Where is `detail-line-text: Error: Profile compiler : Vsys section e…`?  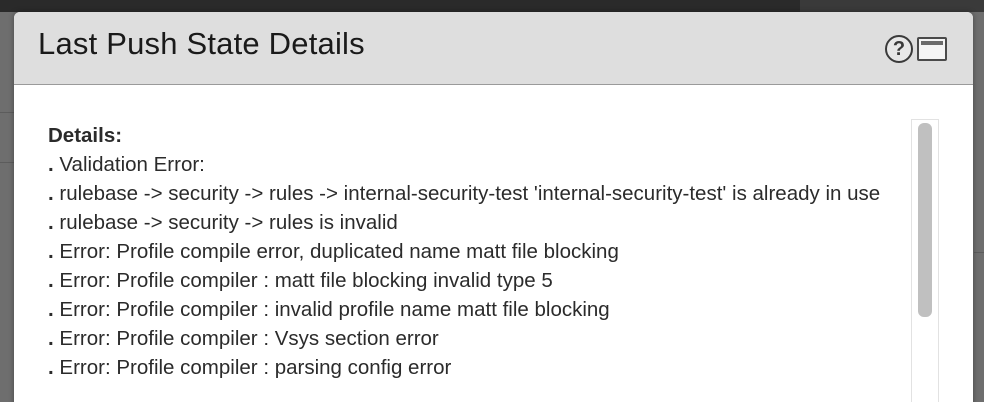
detail-line-text: Error: Profile compiler : Vsys section e… is located at coordinates (249, 338).